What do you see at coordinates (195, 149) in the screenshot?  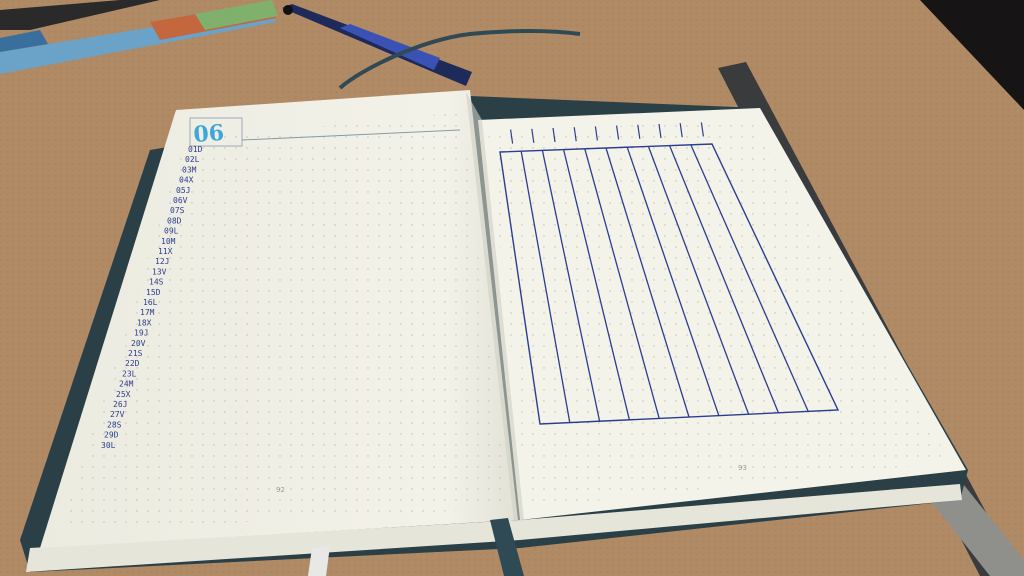 I see `day-label: 01D` at bounding box center [195, 149].